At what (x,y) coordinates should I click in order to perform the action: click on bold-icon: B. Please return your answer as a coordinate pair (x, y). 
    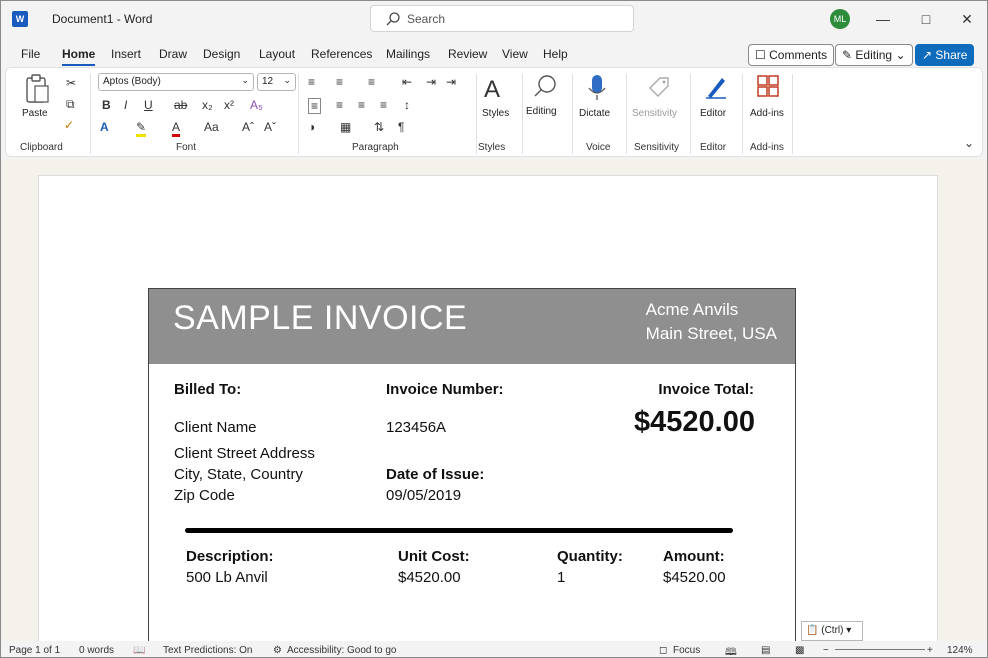
    Looking at the image, I should click on (106, 105).